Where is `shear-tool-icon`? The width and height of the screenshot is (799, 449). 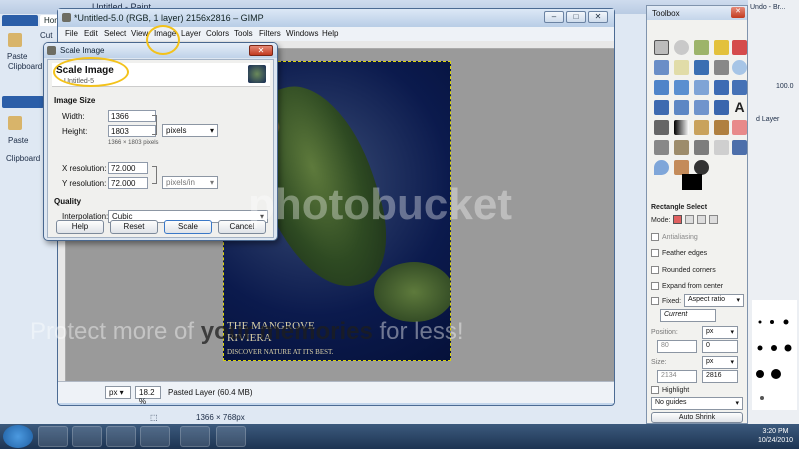 shear-tool-icon is located at coordinates (681, 107).